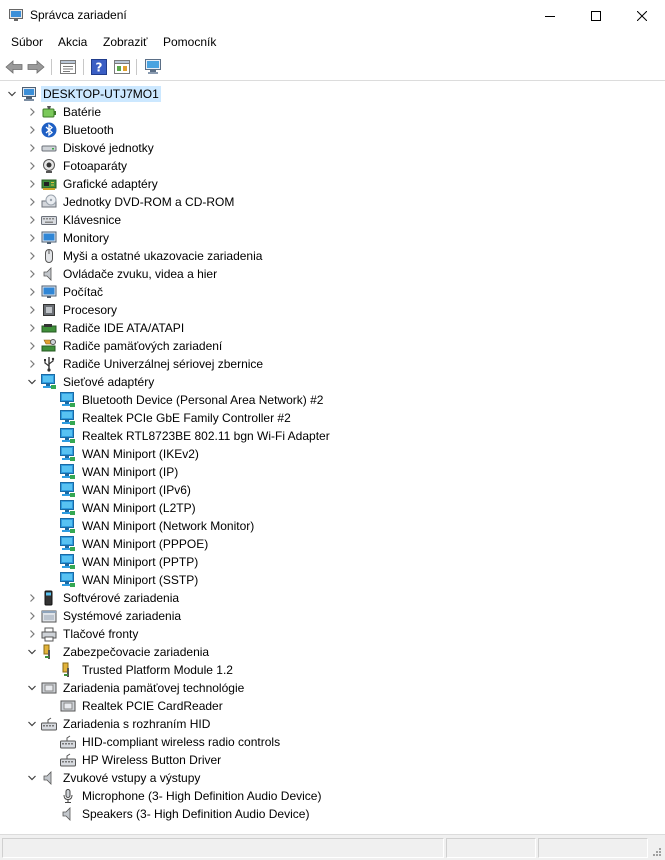 Image resolution: width=665 pixels, height=860 pixels. What do you see at coordinates (122, 580) in the screenshot?
I see `device-item: WAN Miniport (SSTP)` at bounding box center [122, 580].